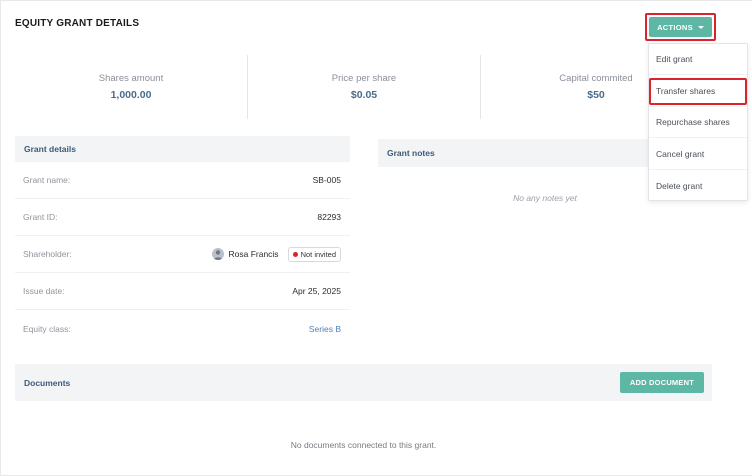  I want to click on detail-label: Grant name:, so click(47, 180).